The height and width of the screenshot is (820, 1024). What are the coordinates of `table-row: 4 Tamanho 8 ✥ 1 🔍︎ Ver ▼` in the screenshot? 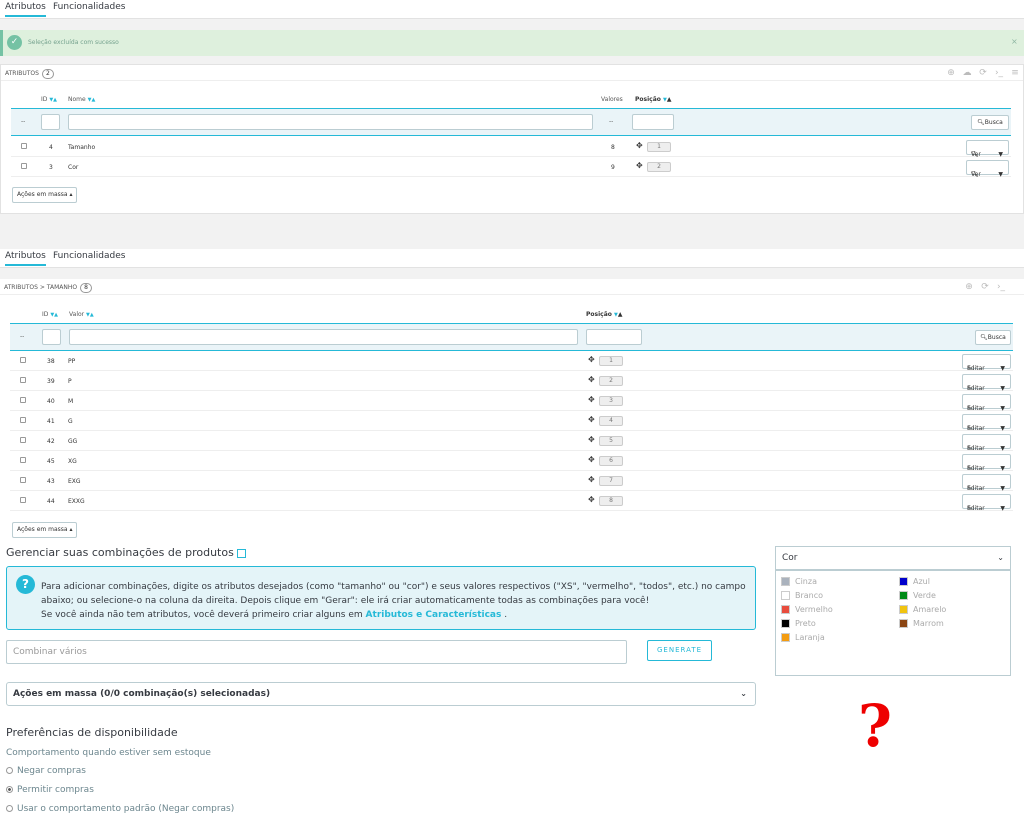 It's located at (511, 147).